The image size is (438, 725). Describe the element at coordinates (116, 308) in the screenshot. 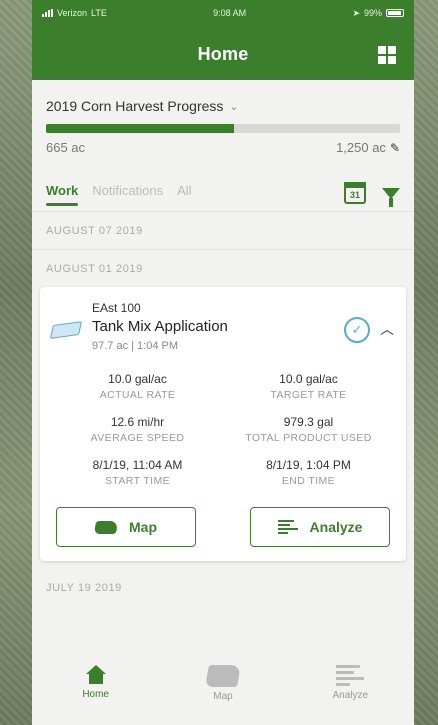

I see `field-name: EAst 100` at that location.